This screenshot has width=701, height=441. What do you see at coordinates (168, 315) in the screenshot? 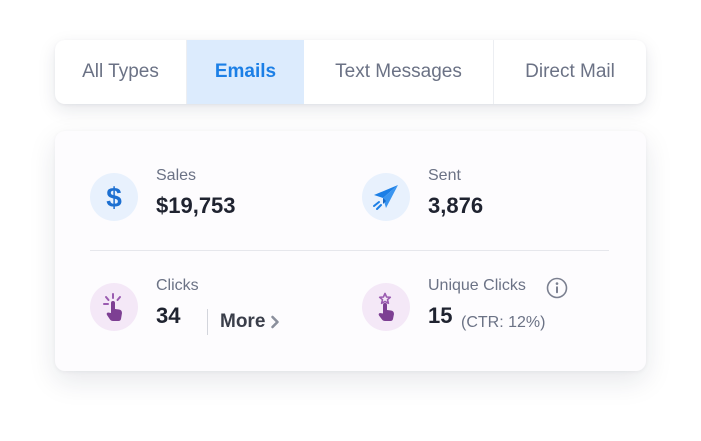
I see `stat-clicks-value: 34` at bounding box center [168, 315].